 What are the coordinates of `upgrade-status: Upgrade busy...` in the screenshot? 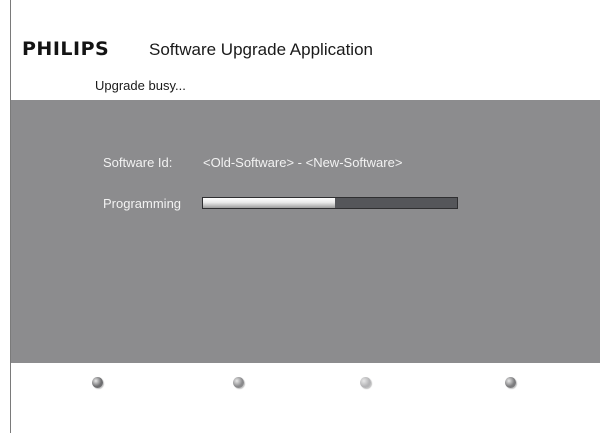 It's located at (140, 85).